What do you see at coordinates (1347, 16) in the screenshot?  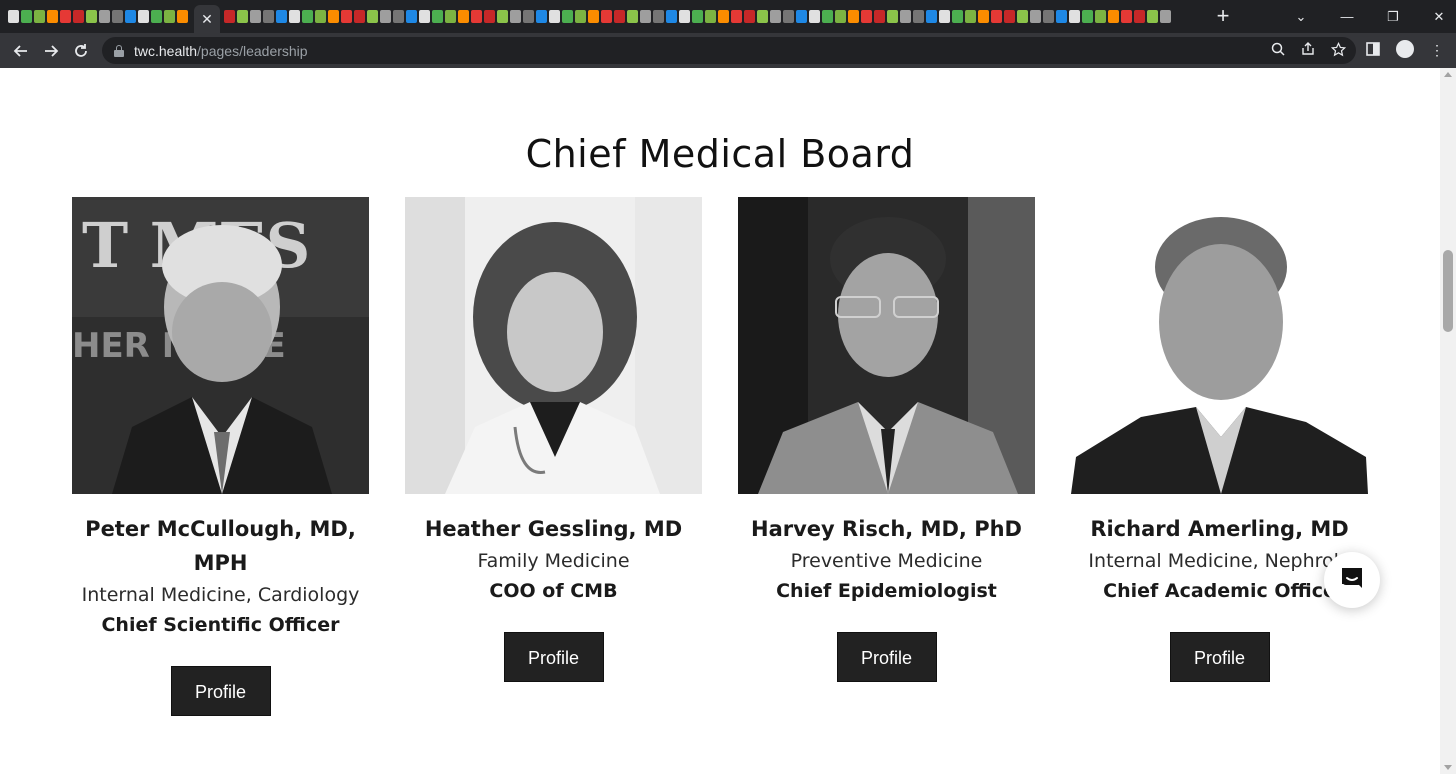 I see `minimize-icon: —` at bounding box center [1347, 16].